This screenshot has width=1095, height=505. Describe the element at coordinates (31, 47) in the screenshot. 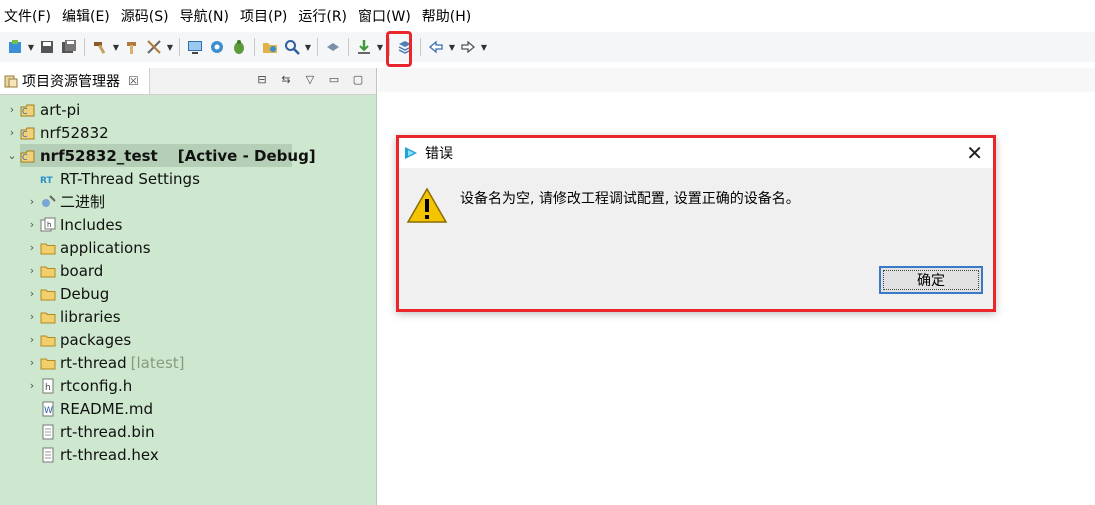

I see `new-dropdown-icon: ▼` at that location.